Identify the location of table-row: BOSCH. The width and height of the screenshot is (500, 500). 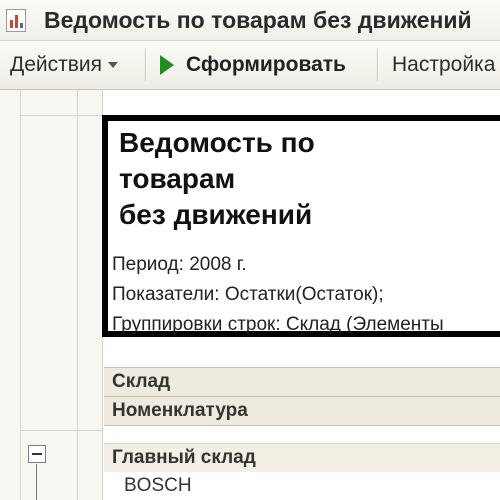
(302, 486).